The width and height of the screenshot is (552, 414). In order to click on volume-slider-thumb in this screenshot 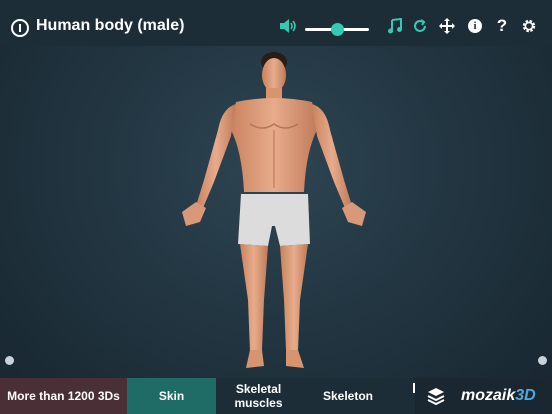, I will do `click(337, 29)`.